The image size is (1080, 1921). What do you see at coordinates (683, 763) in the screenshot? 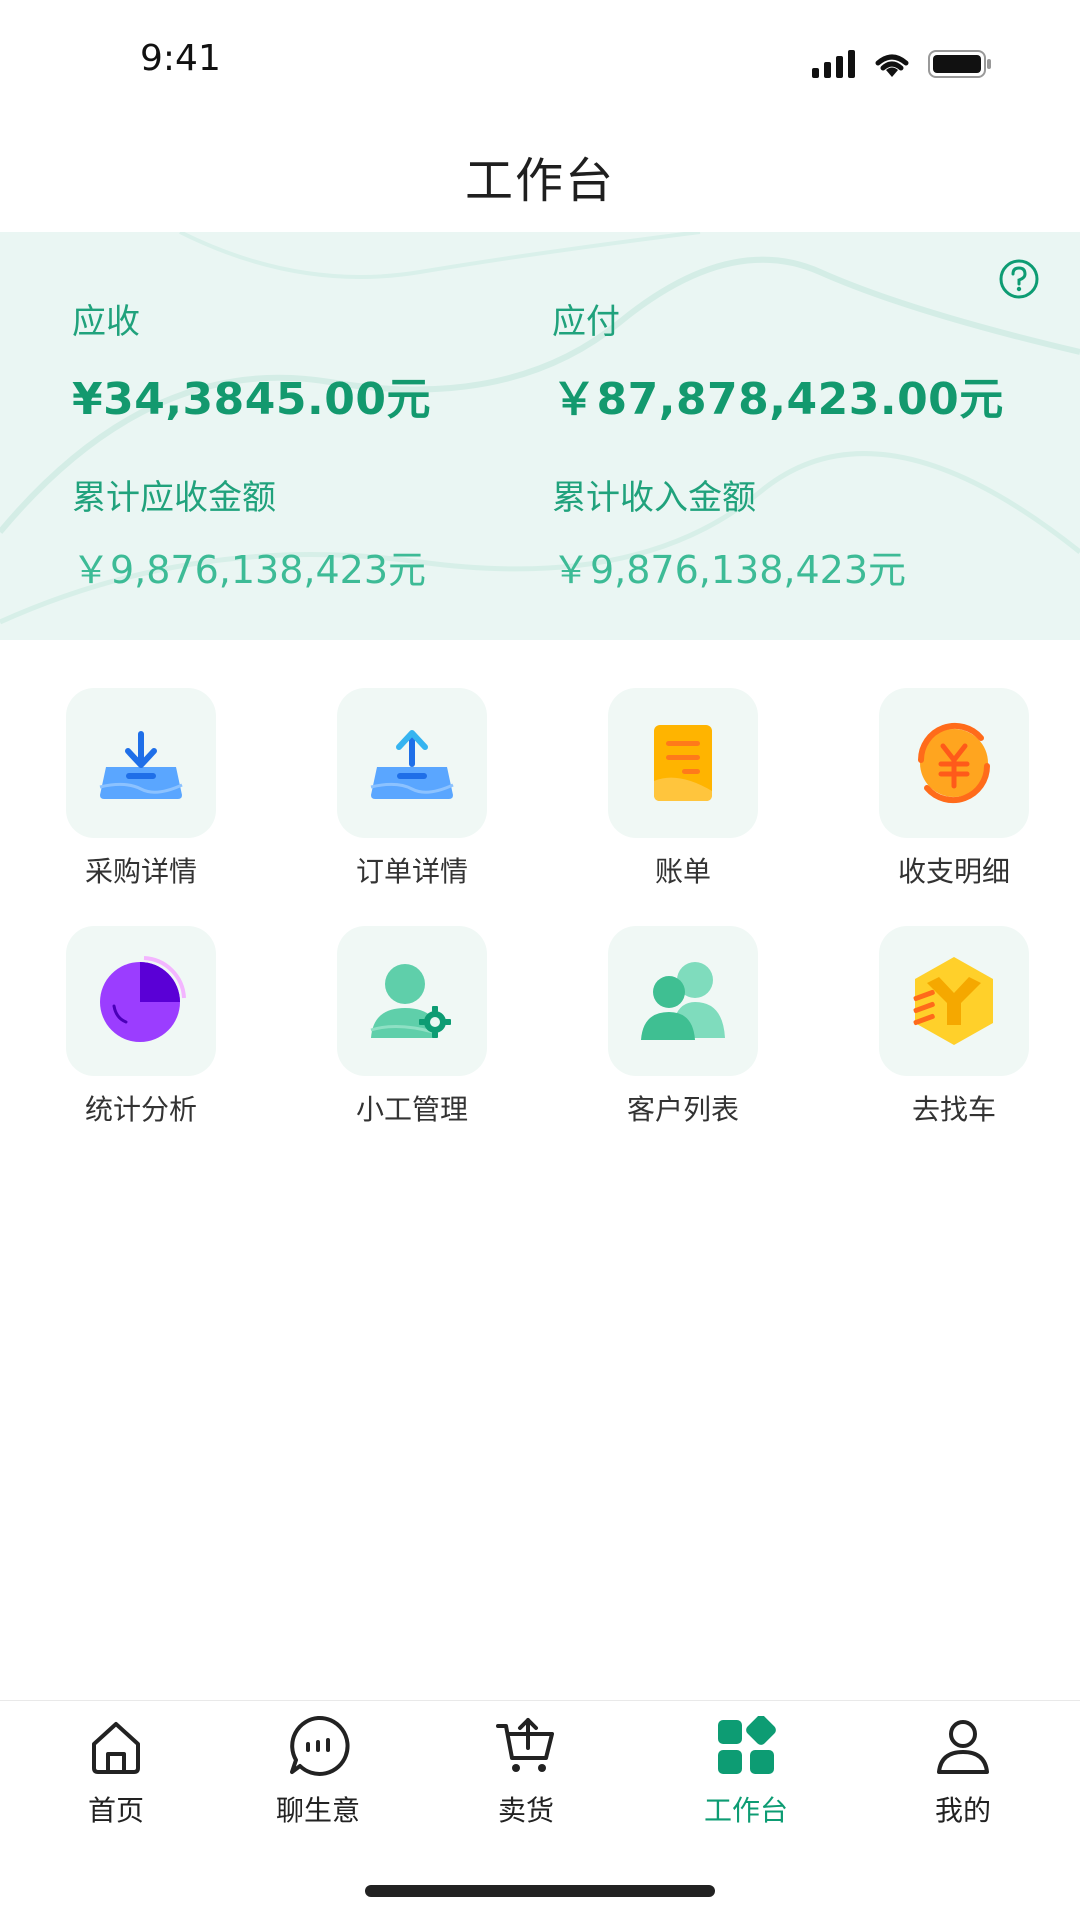
I see `bill-icon` at bounding box center [683, 763].